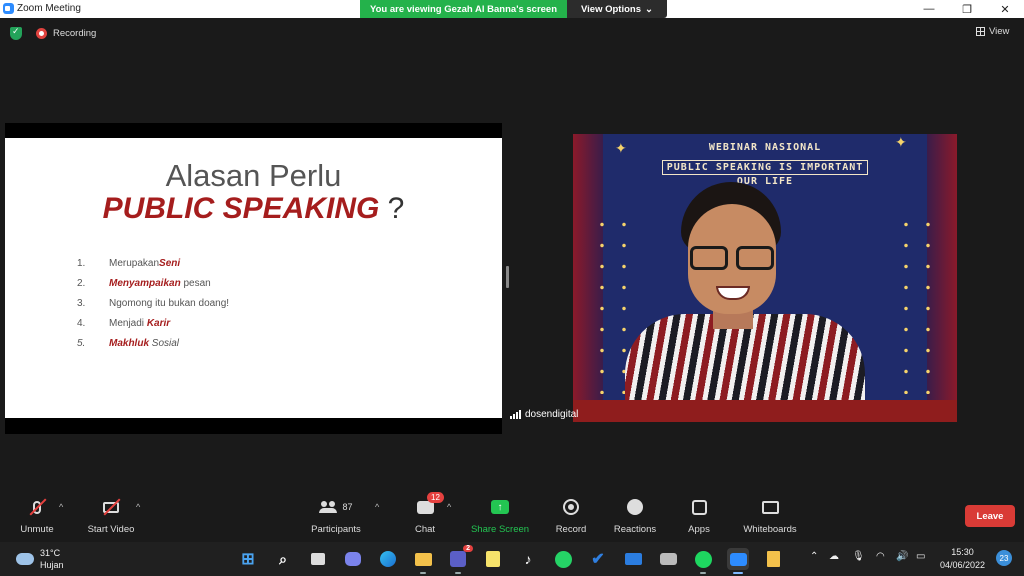 Image resolution: width=1024 pixels, height=576 pixels. Describe the element at coordinates (515, 414) in the screenshot. I see `signal-bars-icon` at that location.